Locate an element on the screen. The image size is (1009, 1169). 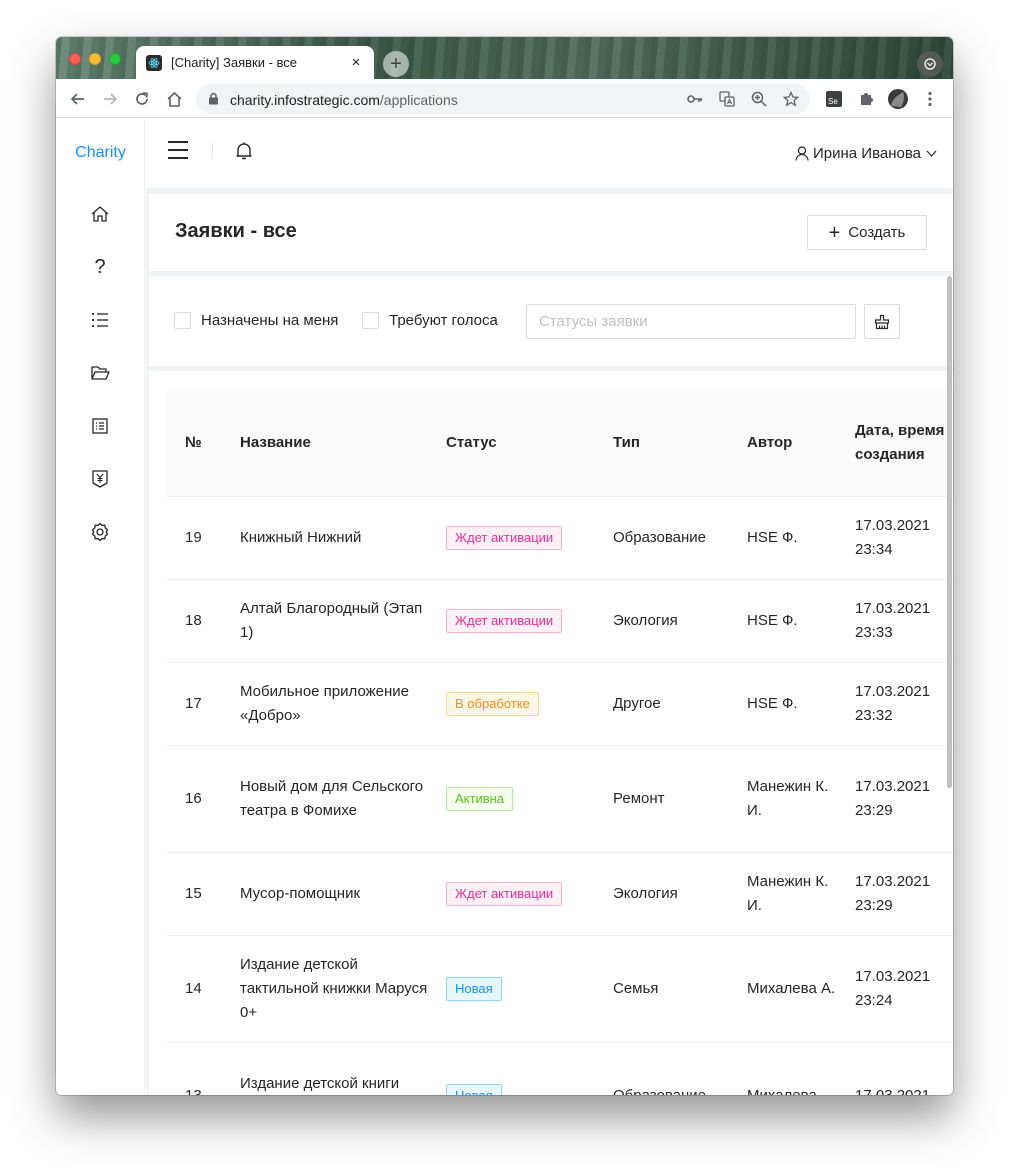
cell-number: 18 is located at coordinates (194, 621).